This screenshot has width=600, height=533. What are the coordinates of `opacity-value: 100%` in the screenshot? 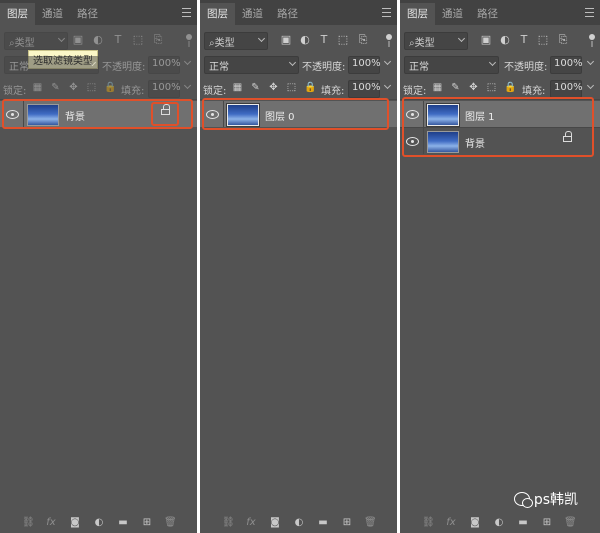 It's located at (568, 63).